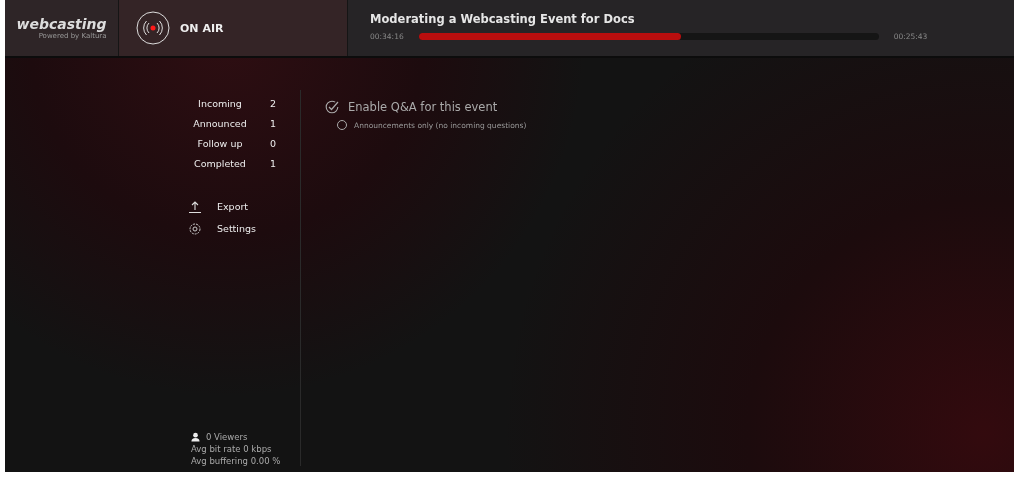 The image size is (1019, 479). I want to click on sidebar-link: Settings, so click(236, 228).